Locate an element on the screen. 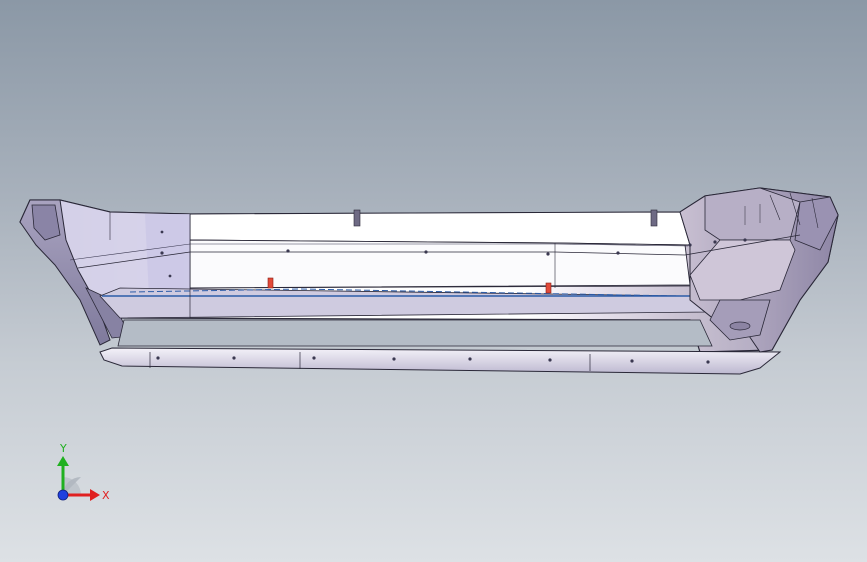  y-axis-label: Y is located at coordinates (63, 448).